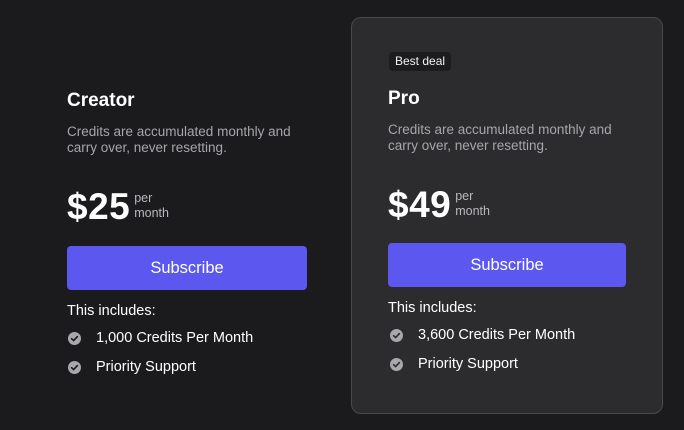  What do you see at coordinates (420, 61) in the screenshot?
I see `best-deal-badge: Best deal` at bounding box center [420, 61].